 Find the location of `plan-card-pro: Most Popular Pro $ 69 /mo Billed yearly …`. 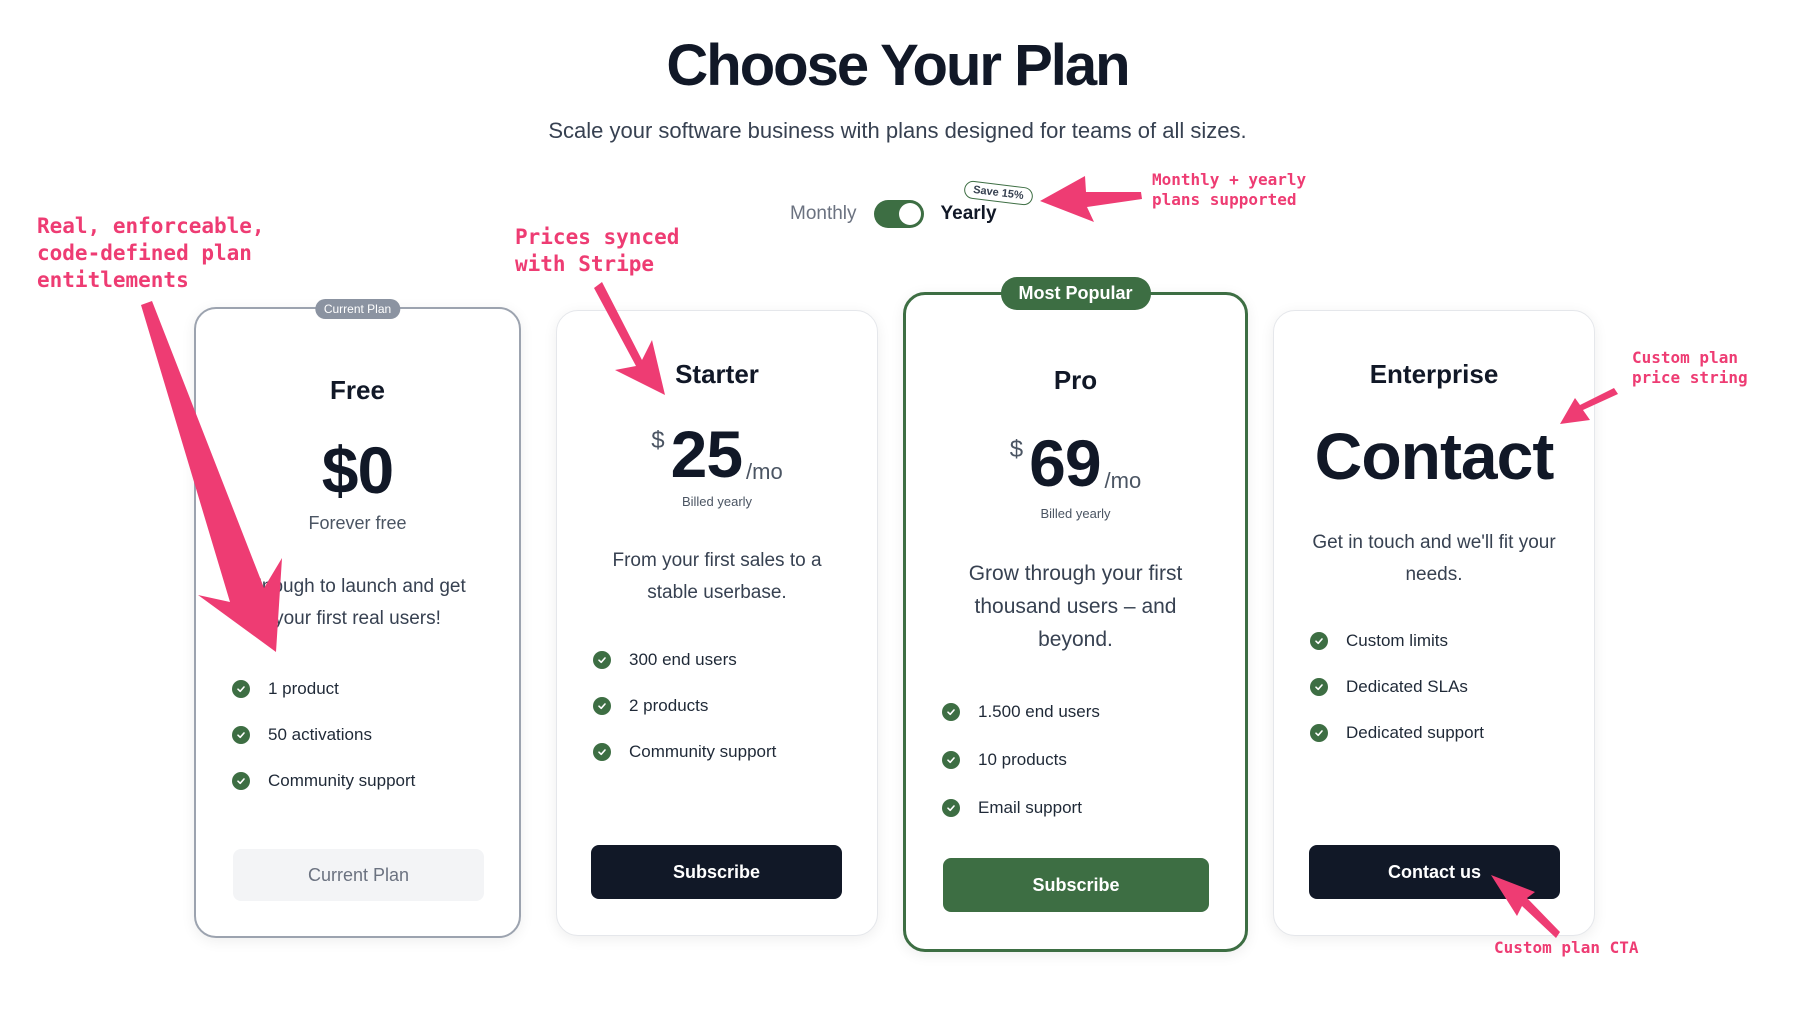

plan-card-pro: Most Popular Pro $ 69 /mo Billed yearly … is located at coordinates (1075, 614).